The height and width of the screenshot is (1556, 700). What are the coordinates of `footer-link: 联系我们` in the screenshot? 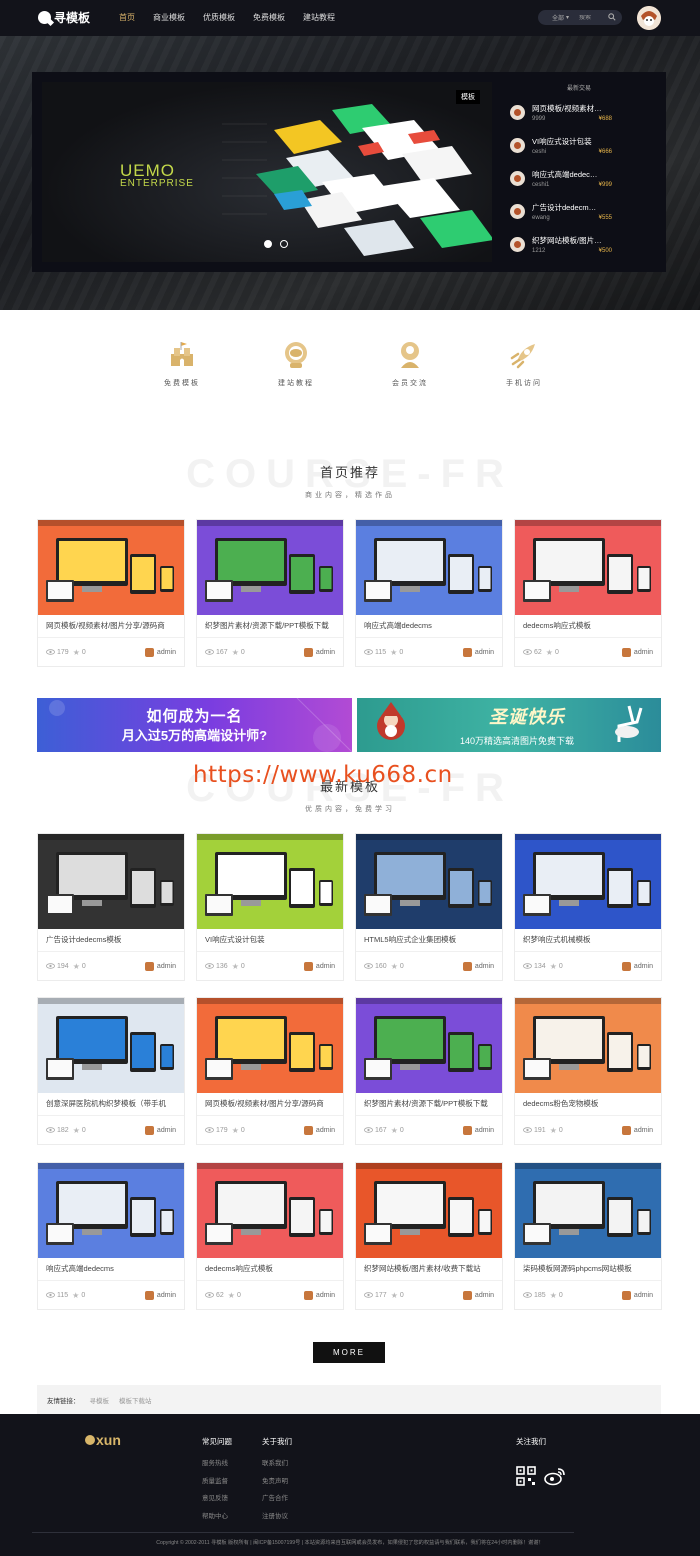 It's located at (277, 1464).